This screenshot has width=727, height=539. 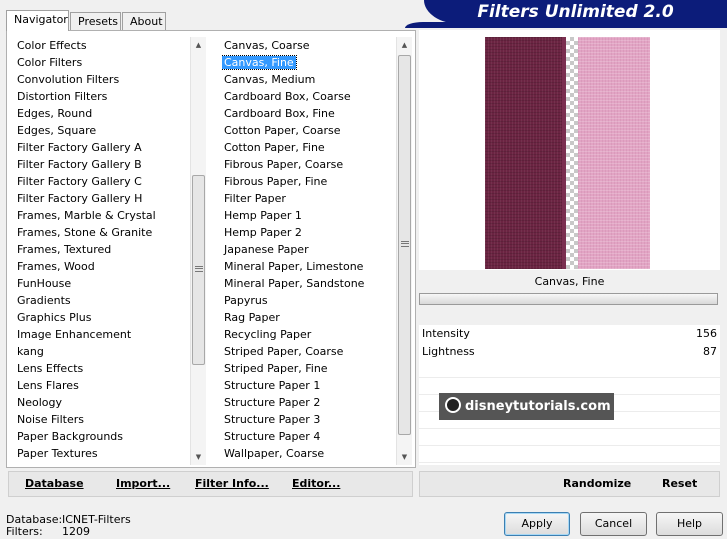 I want to click on filter-item: Striped Paper, Coarse, so click(x=308, y=351).